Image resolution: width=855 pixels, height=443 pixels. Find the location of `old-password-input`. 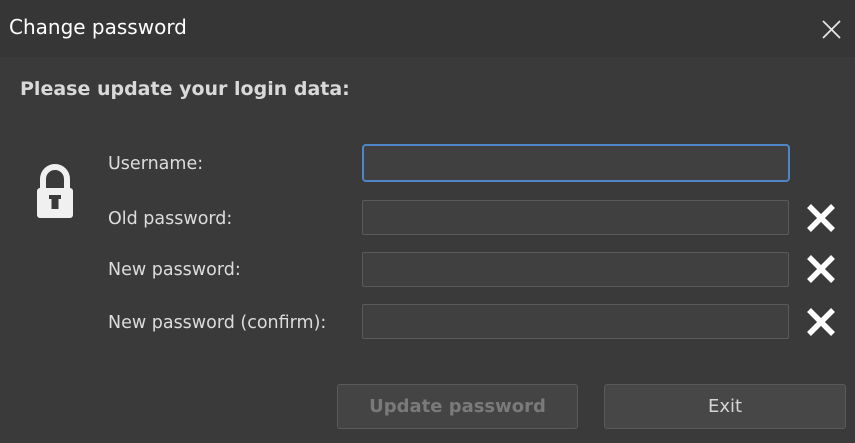

old-password-input is located at coordinates (575, 217).